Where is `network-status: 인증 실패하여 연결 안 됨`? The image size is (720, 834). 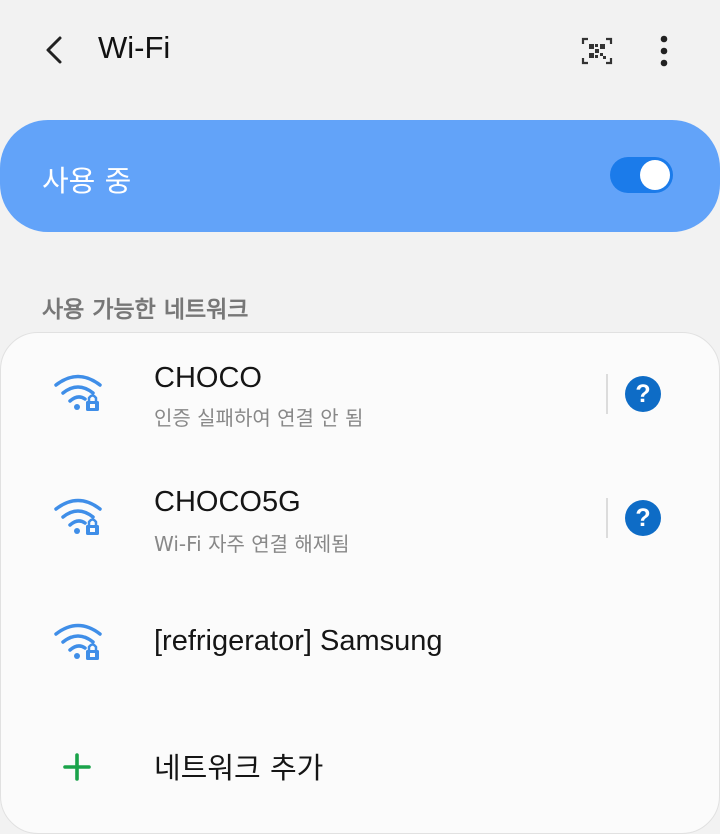 network-status: 인증 실패하여 연결 안 됨 is located at coordinates (259, 418).